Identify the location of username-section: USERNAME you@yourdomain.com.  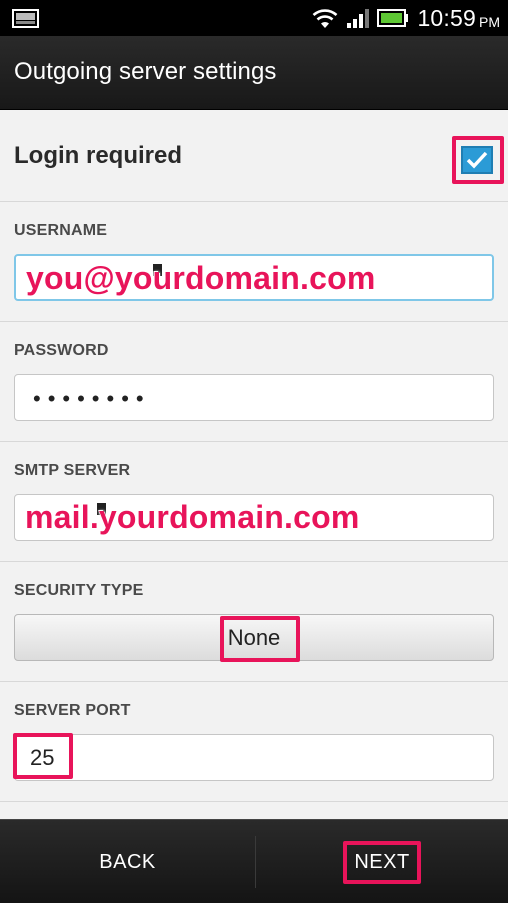
(254, 262).